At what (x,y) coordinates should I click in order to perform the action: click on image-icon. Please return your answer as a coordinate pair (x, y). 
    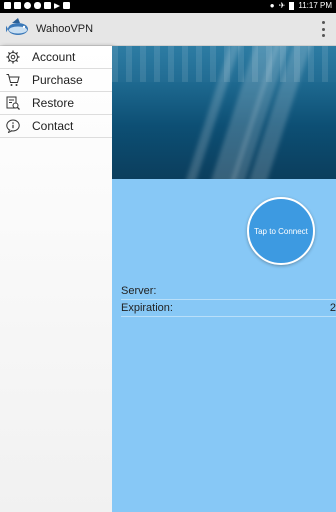
    Looking at the image, I should click on (66, 5).